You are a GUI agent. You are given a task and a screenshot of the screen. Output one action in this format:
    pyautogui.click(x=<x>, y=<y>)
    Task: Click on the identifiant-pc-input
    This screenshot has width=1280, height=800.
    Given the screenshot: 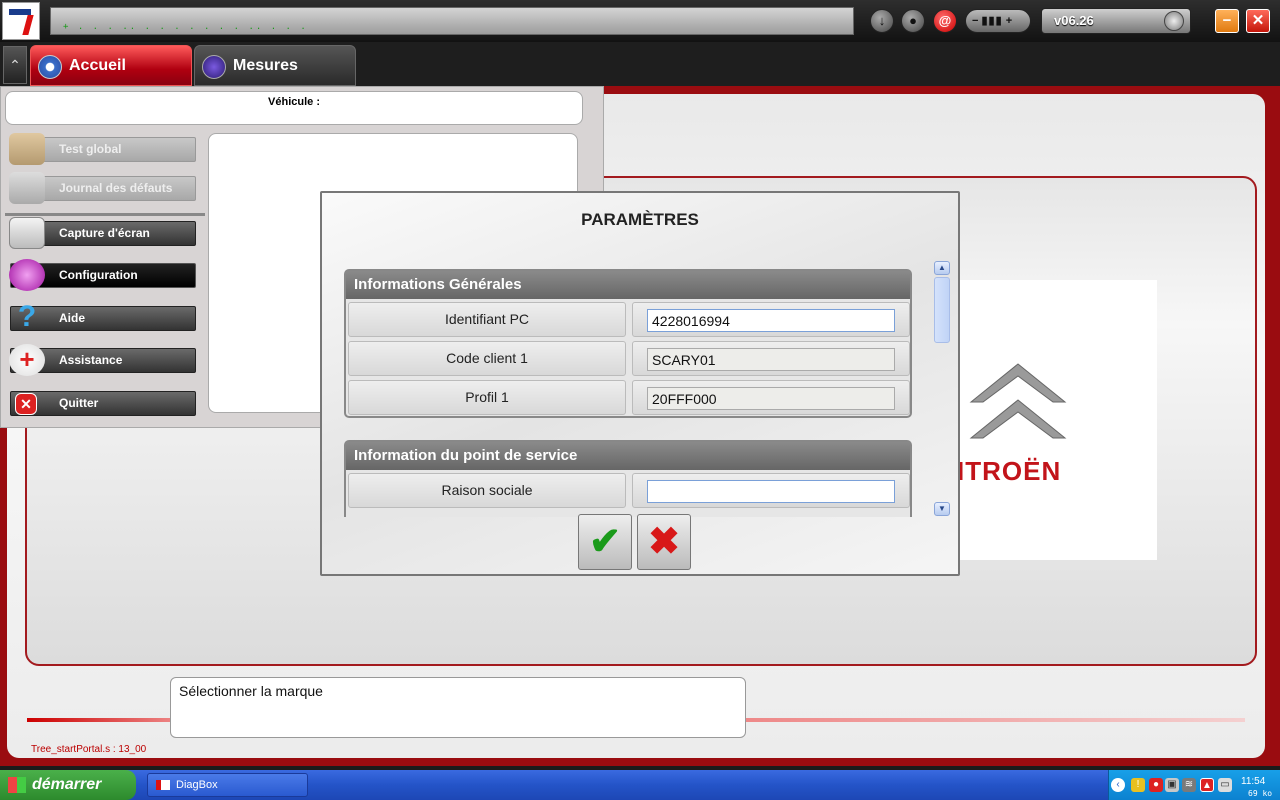 What is the action you would take?
    pyautogui.click(x=771, y=320)
    